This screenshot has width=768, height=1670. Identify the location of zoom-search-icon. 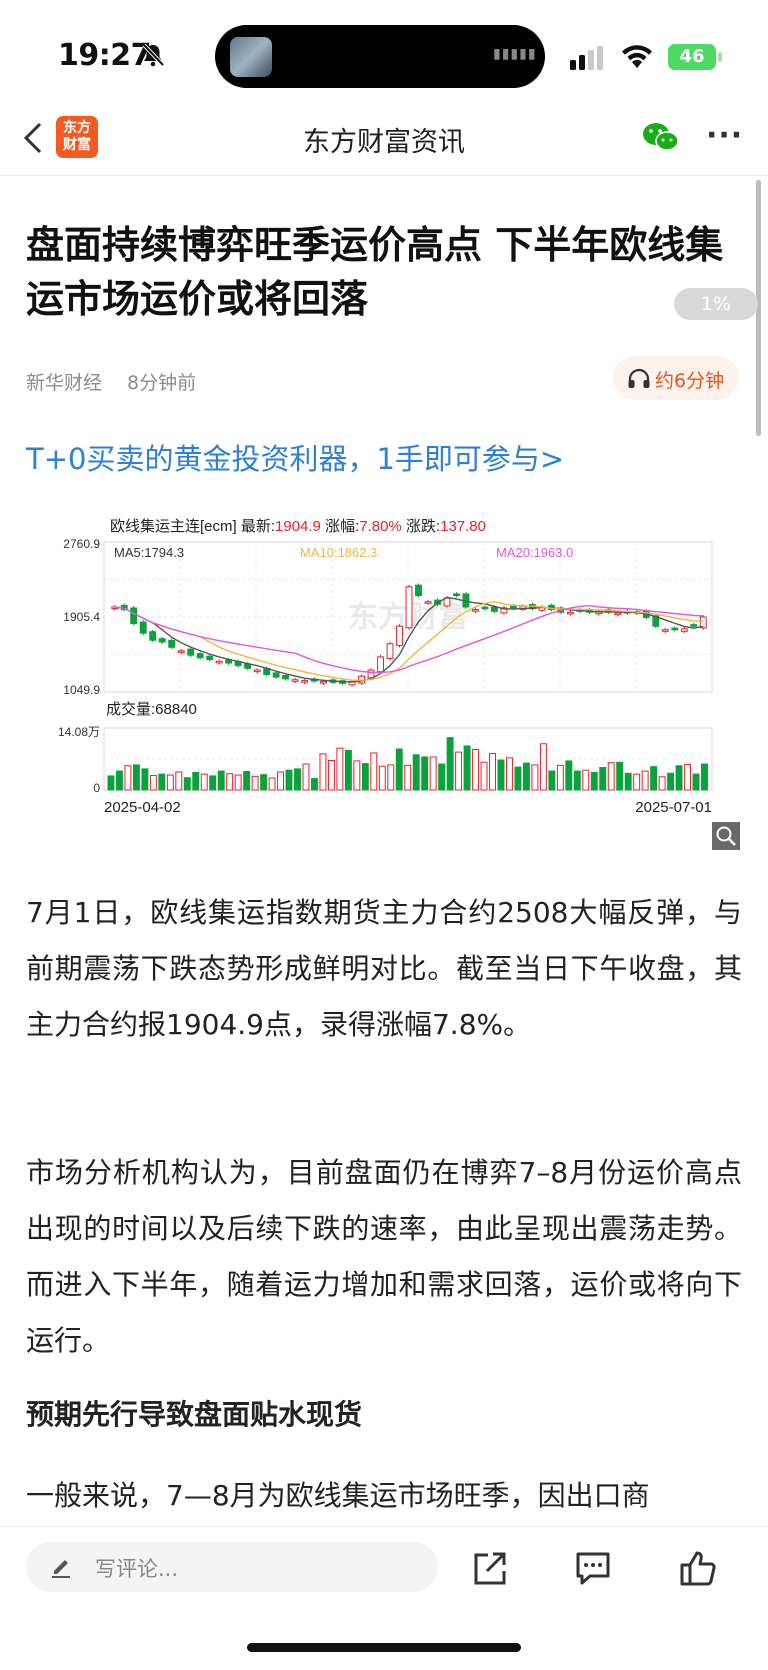
(726, 836).